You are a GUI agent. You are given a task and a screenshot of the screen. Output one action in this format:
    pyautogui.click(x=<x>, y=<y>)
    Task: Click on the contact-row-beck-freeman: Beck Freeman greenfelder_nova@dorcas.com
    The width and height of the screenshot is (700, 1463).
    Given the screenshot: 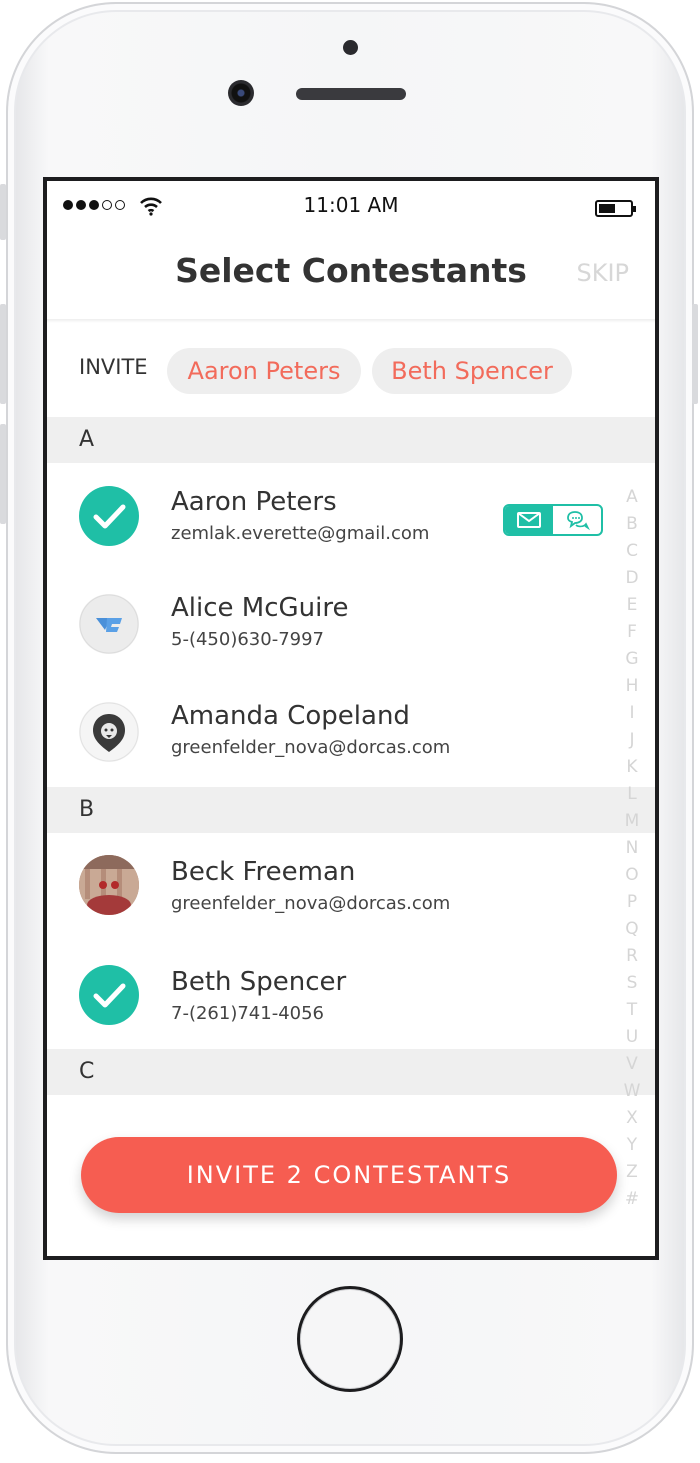 What is the action you would take?
    pyautogui.click(x=327, y=887)
    